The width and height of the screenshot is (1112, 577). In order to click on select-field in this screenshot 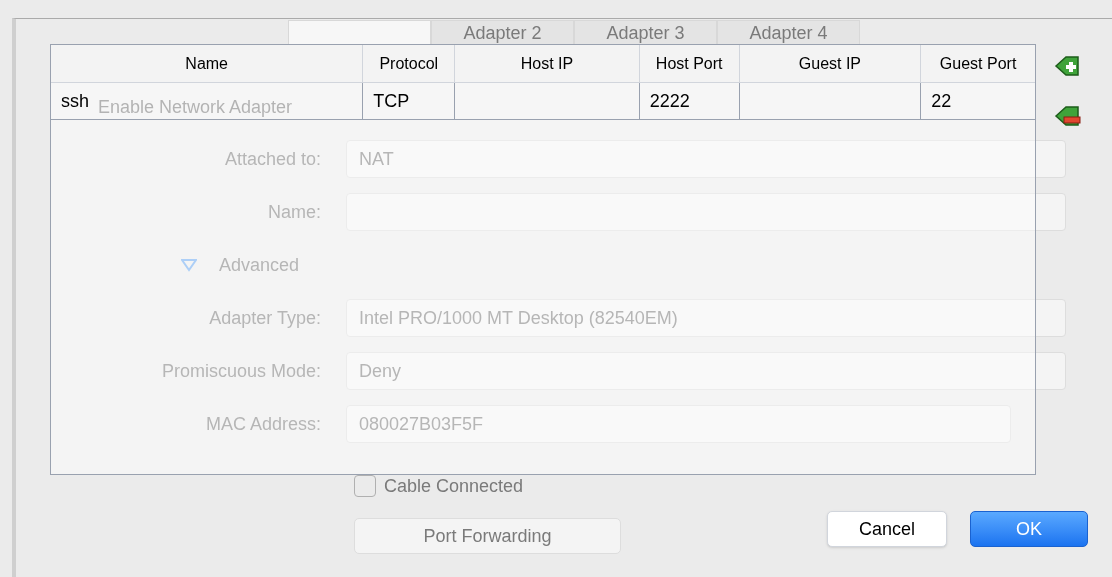, I will do `click(706, 212)`.